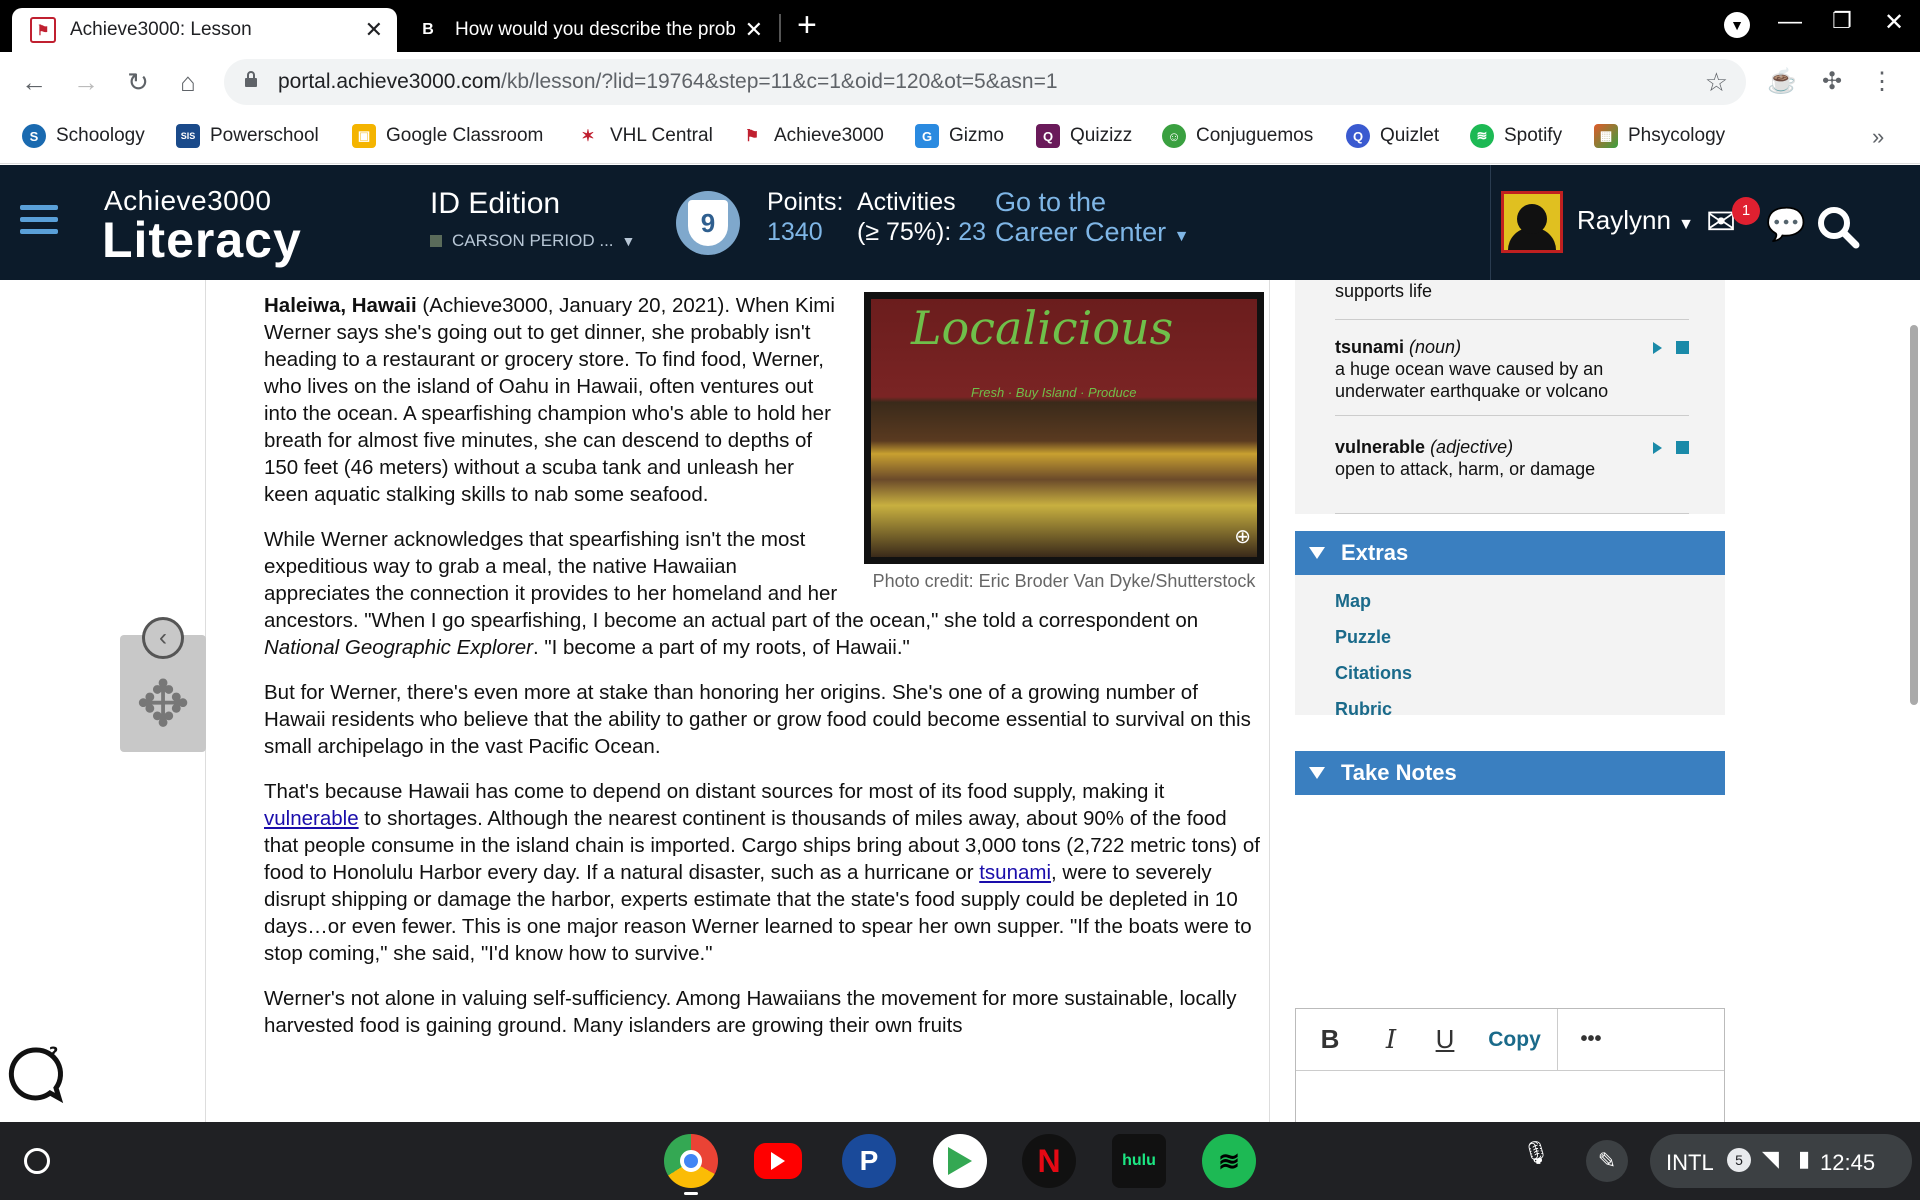 The width and height of the screenshot is (1920, 1200). I want to click on publication-title: National Geographic Explorer, so click(398, 647).